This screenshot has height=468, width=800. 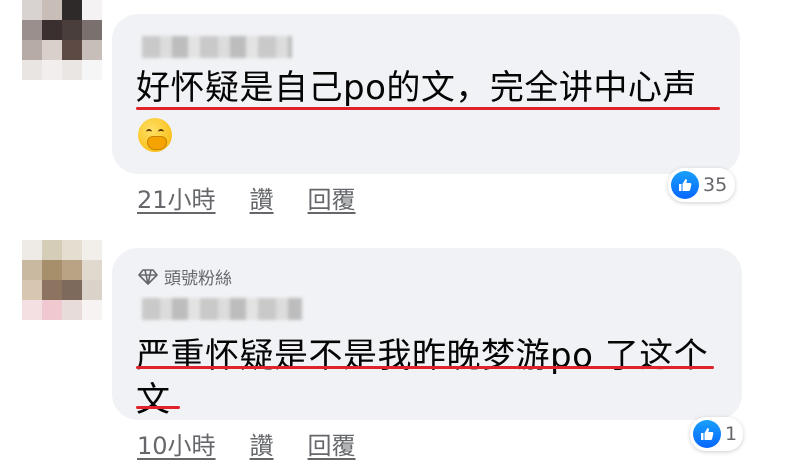 I want to click on reaction-count-badge: 35, so click(x=702, y=185).